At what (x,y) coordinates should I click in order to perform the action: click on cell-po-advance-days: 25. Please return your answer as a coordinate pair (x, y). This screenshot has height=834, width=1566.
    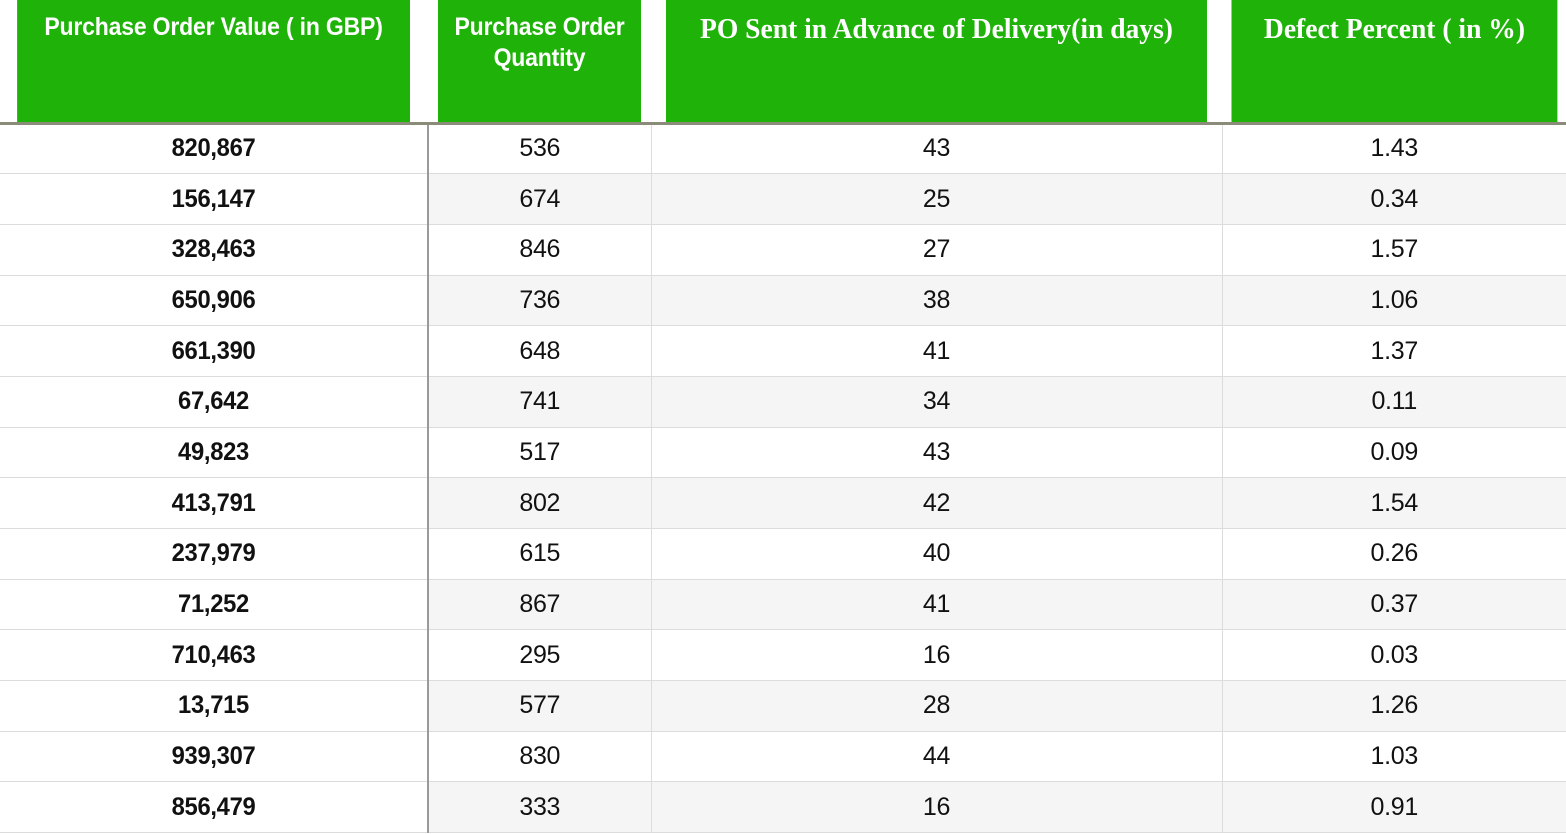
    Looking at the image, I should click on (937, 199).